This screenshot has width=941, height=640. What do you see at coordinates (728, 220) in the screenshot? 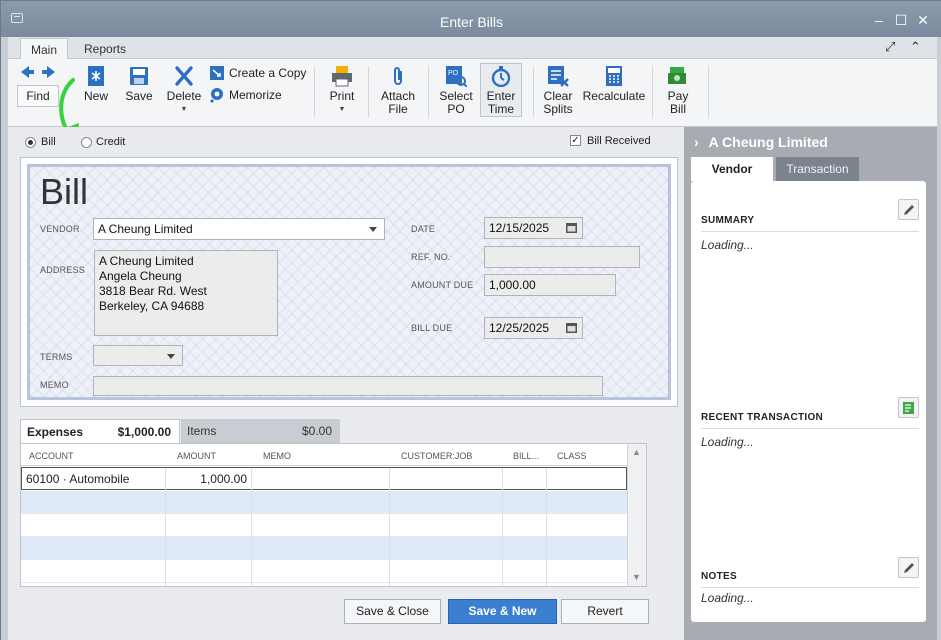
I see `summary-heading: SUMMARY` at bounding box center [728, 220].